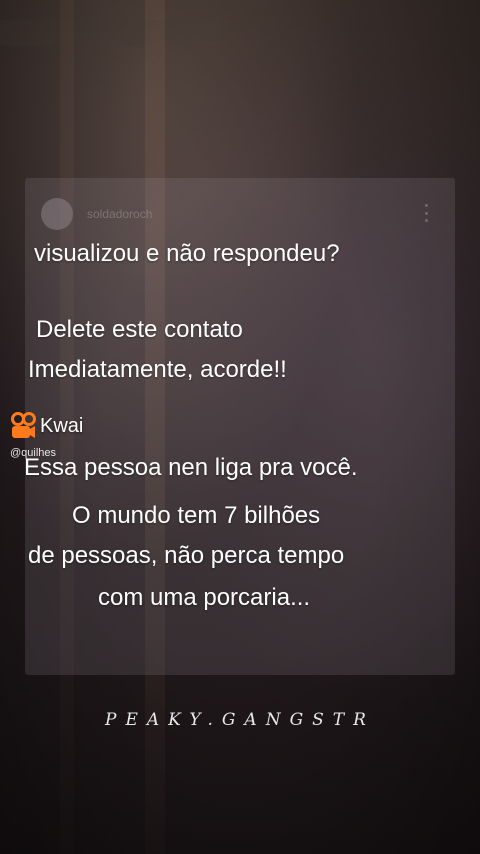 Image resolution: width=480 pixels, height=854 pixels. Describe the element at coordinates (33, 453) in the screenshot. I see `kwai-handle: @quilhes` at that location.